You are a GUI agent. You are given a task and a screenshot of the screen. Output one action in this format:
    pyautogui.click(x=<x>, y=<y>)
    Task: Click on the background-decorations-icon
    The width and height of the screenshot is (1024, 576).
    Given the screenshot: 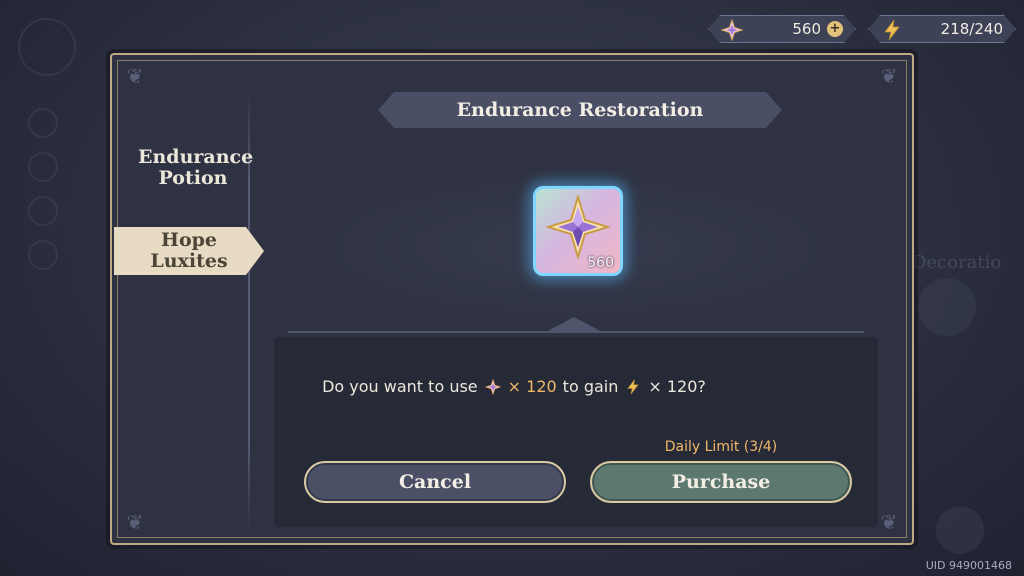 What is the action you would take?
    pyautogui.click(x=947, y=307)
    